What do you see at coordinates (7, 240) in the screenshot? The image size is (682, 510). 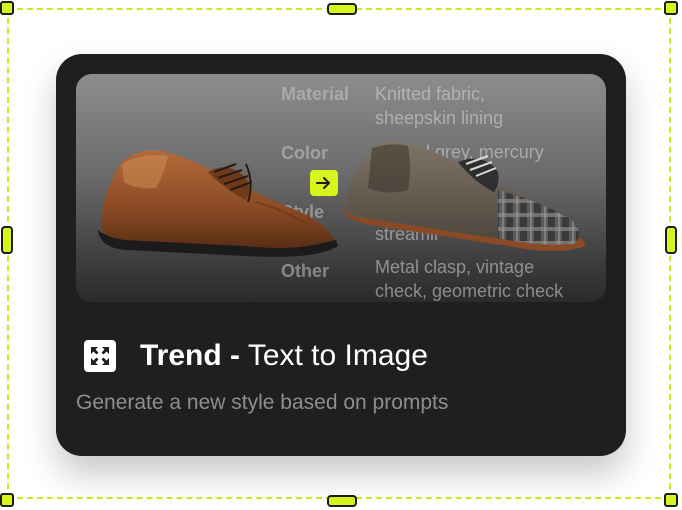 I see `resize-handle-left` at bounding box center [7, 240].